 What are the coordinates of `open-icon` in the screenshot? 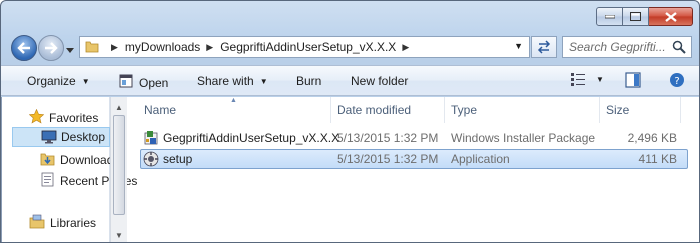 It's located at (126, 82).